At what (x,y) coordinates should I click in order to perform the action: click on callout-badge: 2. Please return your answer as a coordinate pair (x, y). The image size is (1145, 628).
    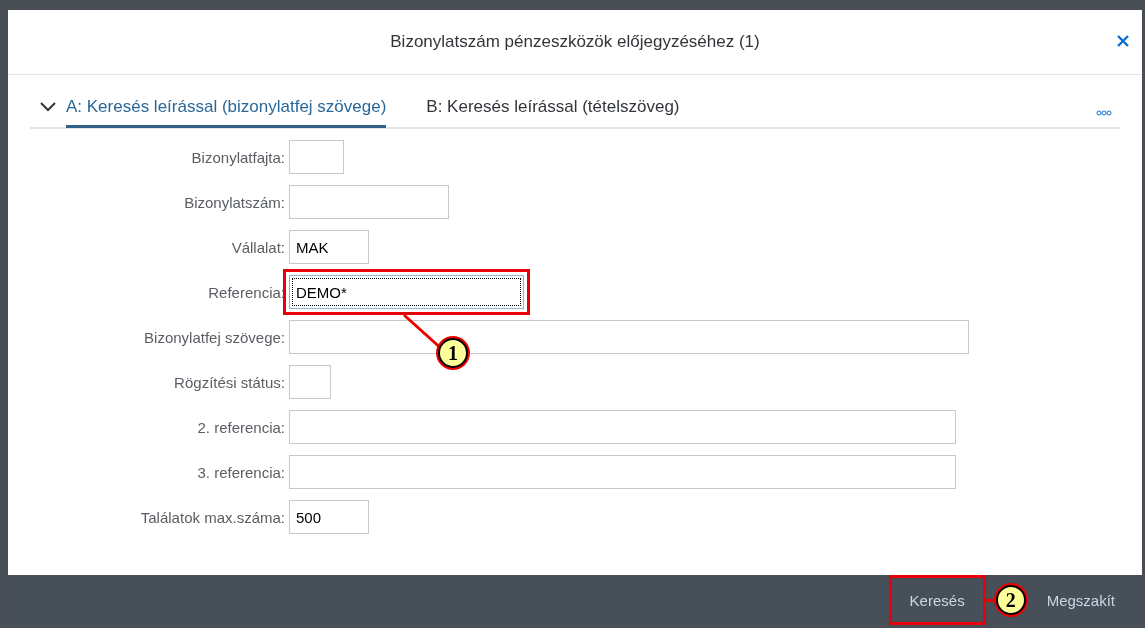
    Looking at the image, I should click on (1010, 600).